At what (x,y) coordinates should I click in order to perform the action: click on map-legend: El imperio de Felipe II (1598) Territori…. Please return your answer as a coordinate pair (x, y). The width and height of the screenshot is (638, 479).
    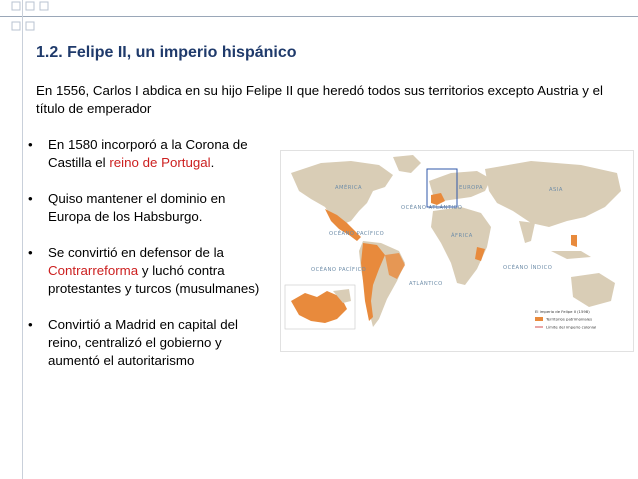
    Looking at the image, I should click on (565, 319).